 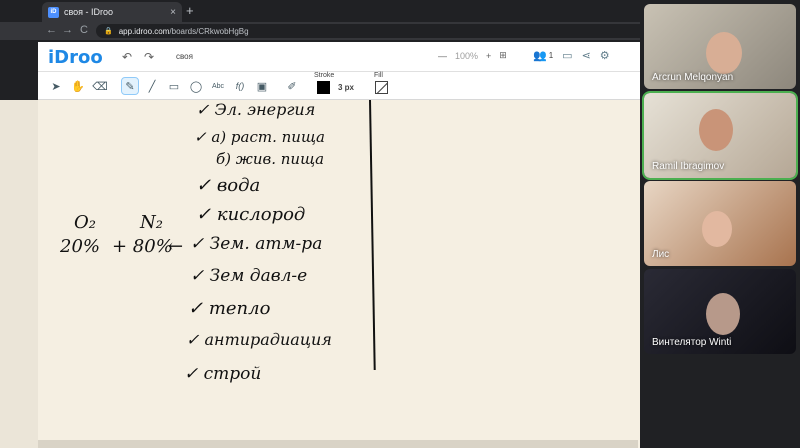 What do you see at coordinates (466, 56) in the screenshot?
I see `zoom-value: 100%` at bounding box center [466, 56].